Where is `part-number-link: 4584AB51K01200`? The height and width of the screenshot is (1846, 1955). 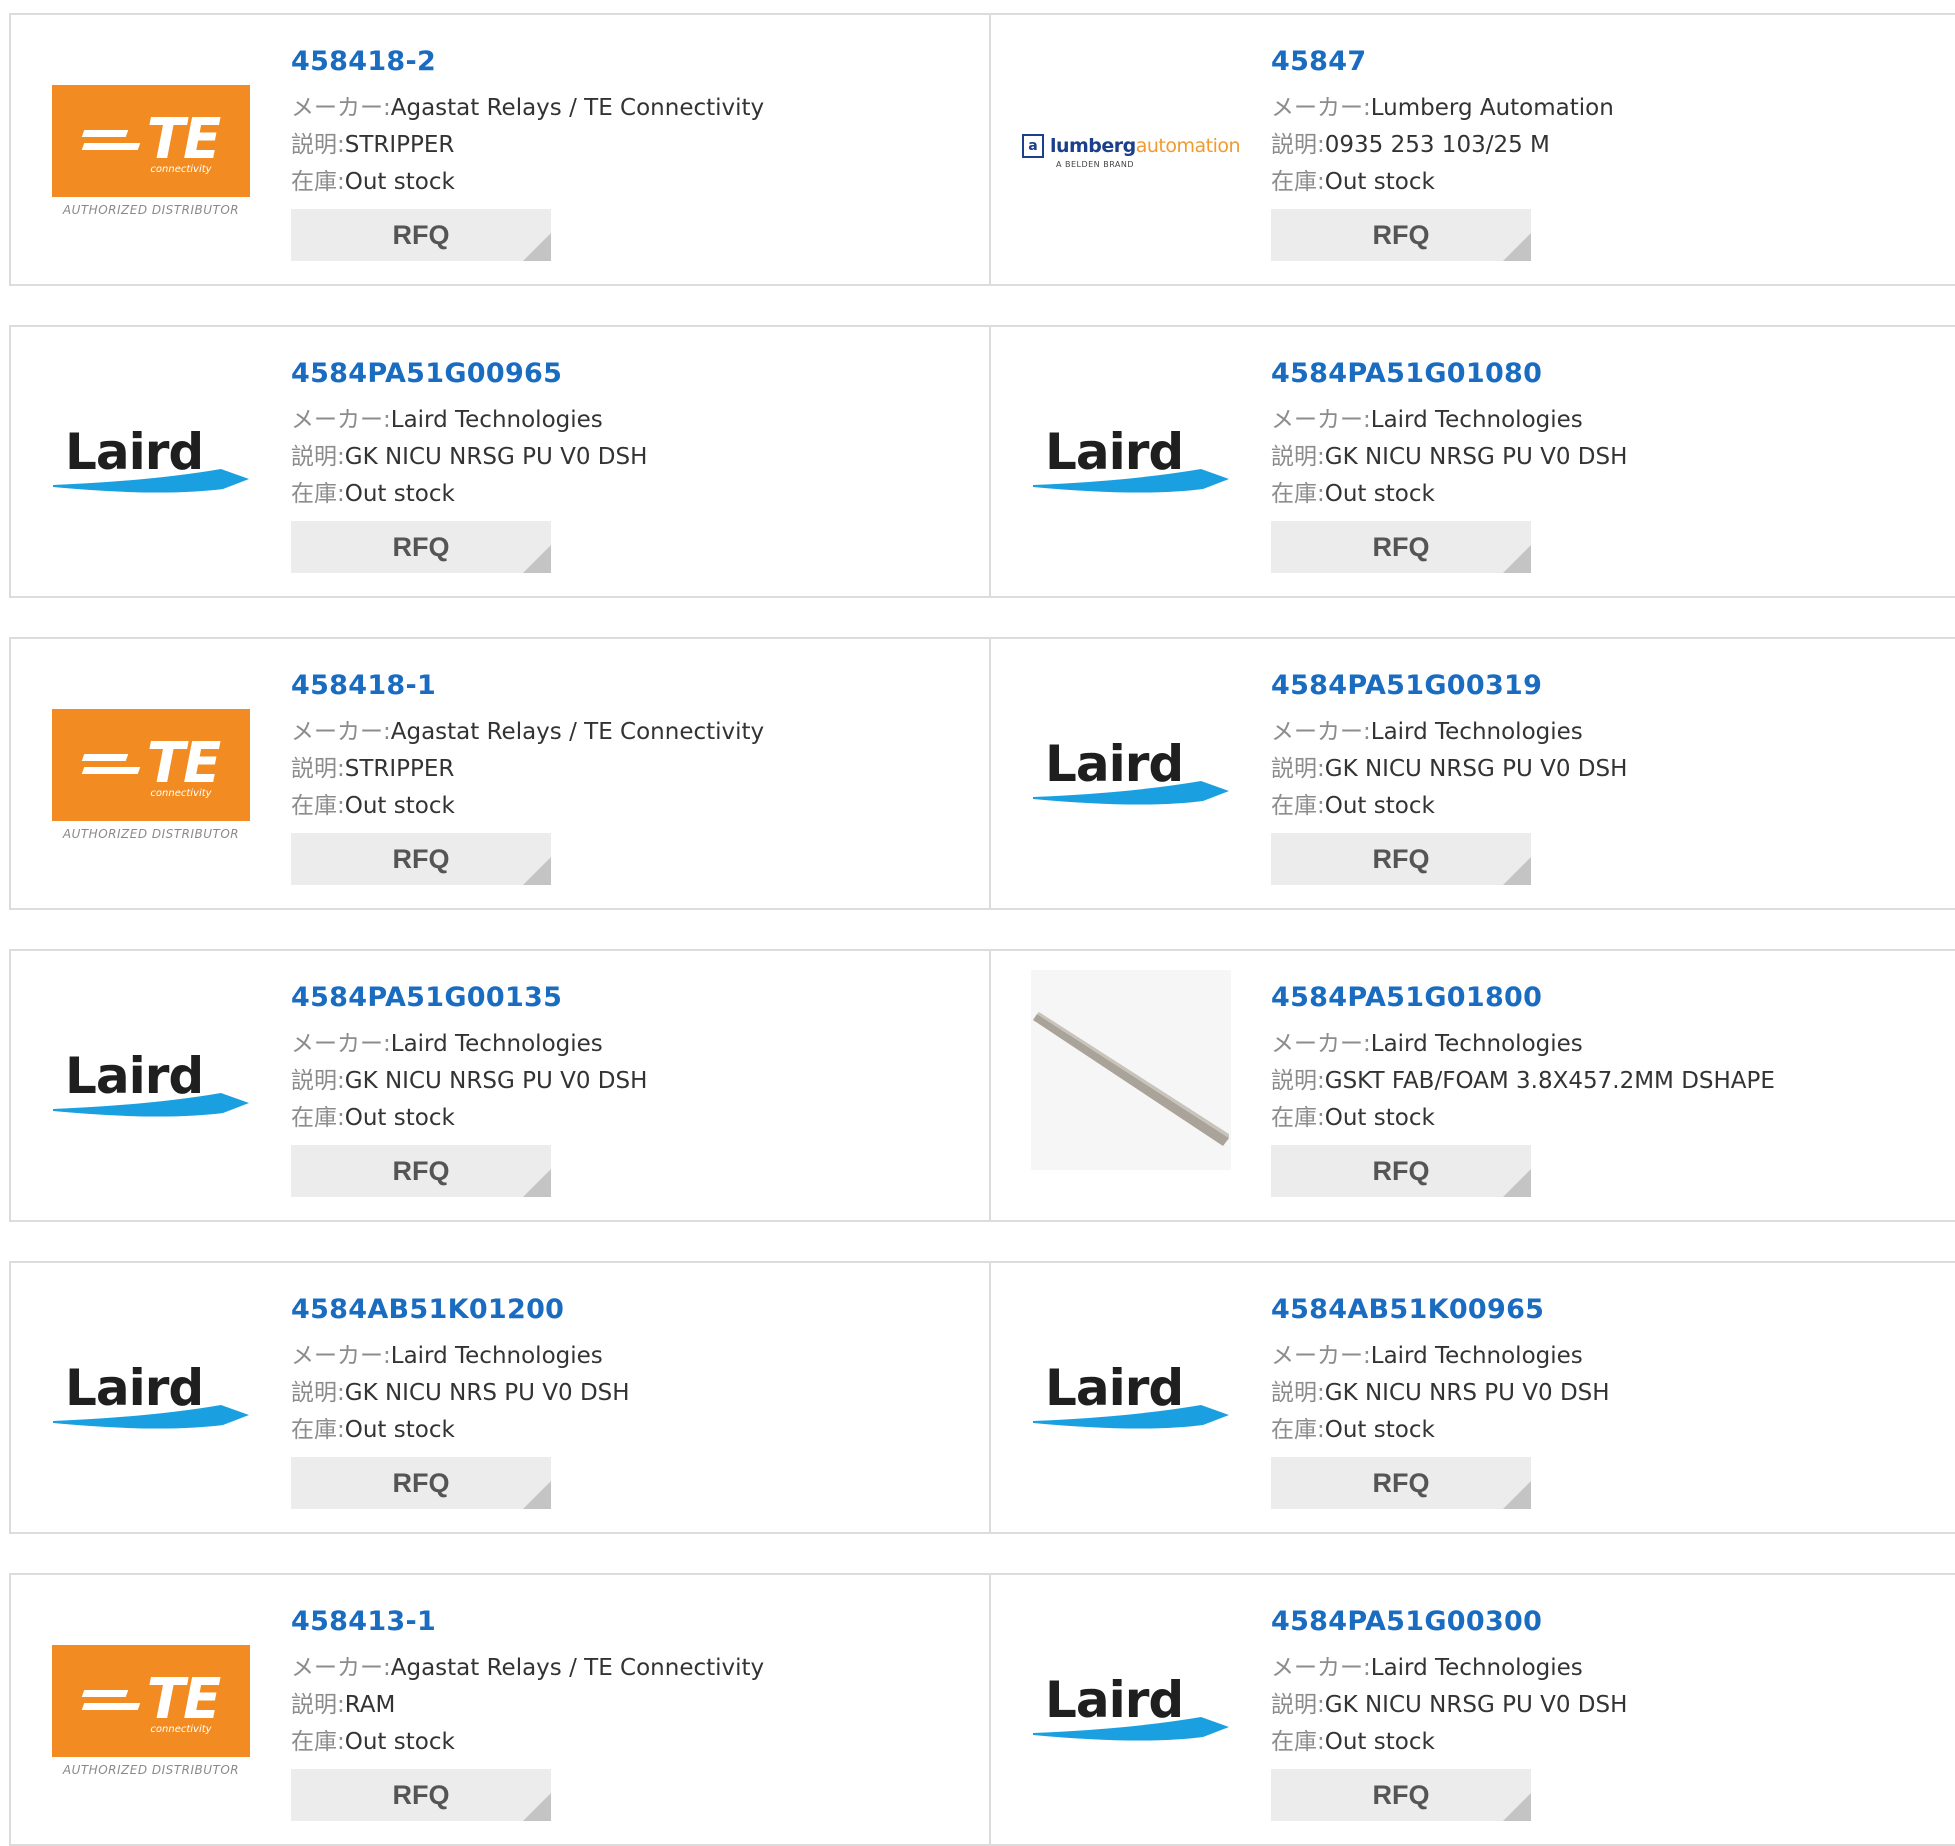 part-number-link: 4584AB51K01200 is located at coordinates (460, 1310).